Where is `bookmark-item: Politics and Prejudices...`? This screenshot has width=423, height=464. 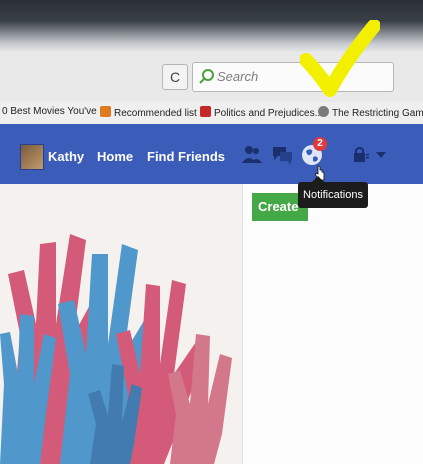 bookmark-item: Politics and Prejudices... is located at coordinates (261, 112).